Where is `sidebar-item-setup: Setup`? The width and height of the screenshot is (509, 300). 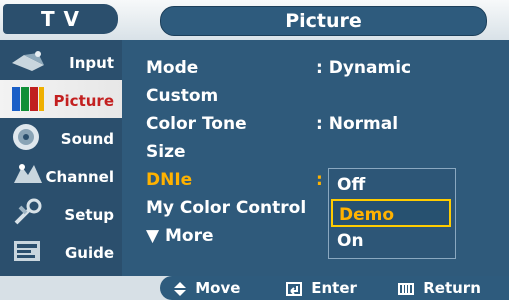 sidebar-item-setup: Setup is located at coordinates (61, 213).